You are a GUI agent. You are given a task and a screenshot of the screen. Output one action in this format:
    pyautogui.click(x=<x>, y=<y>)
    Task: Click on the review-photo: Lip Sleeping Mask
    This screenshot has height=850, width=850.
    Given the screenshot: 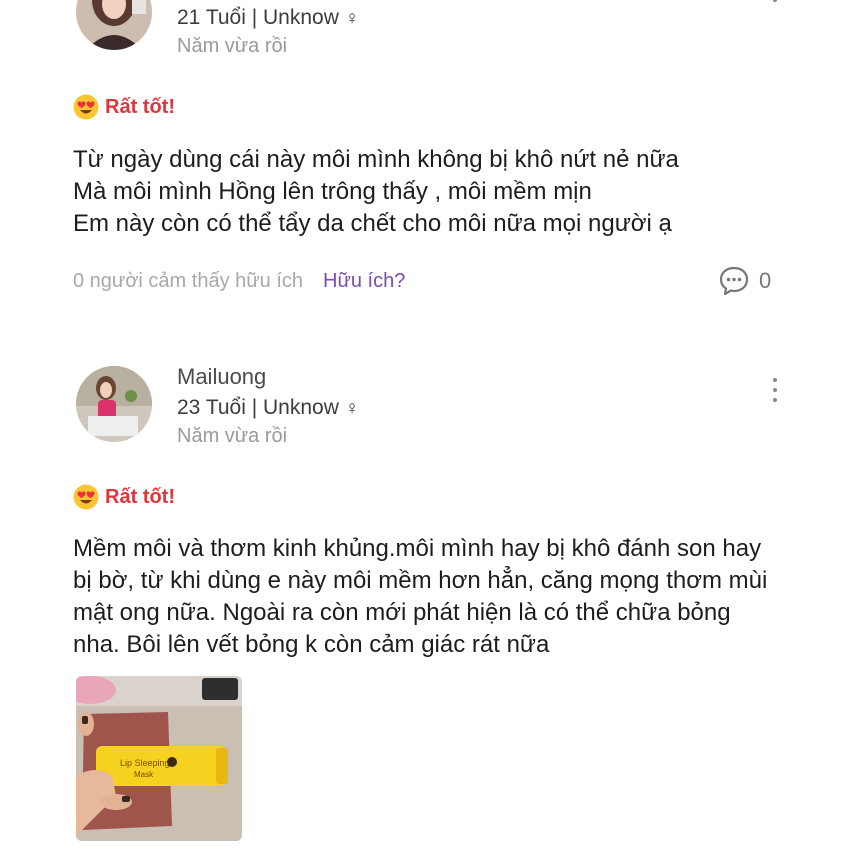 What is the action you would take?
    pyautogui.click(x=159, y=758)
    